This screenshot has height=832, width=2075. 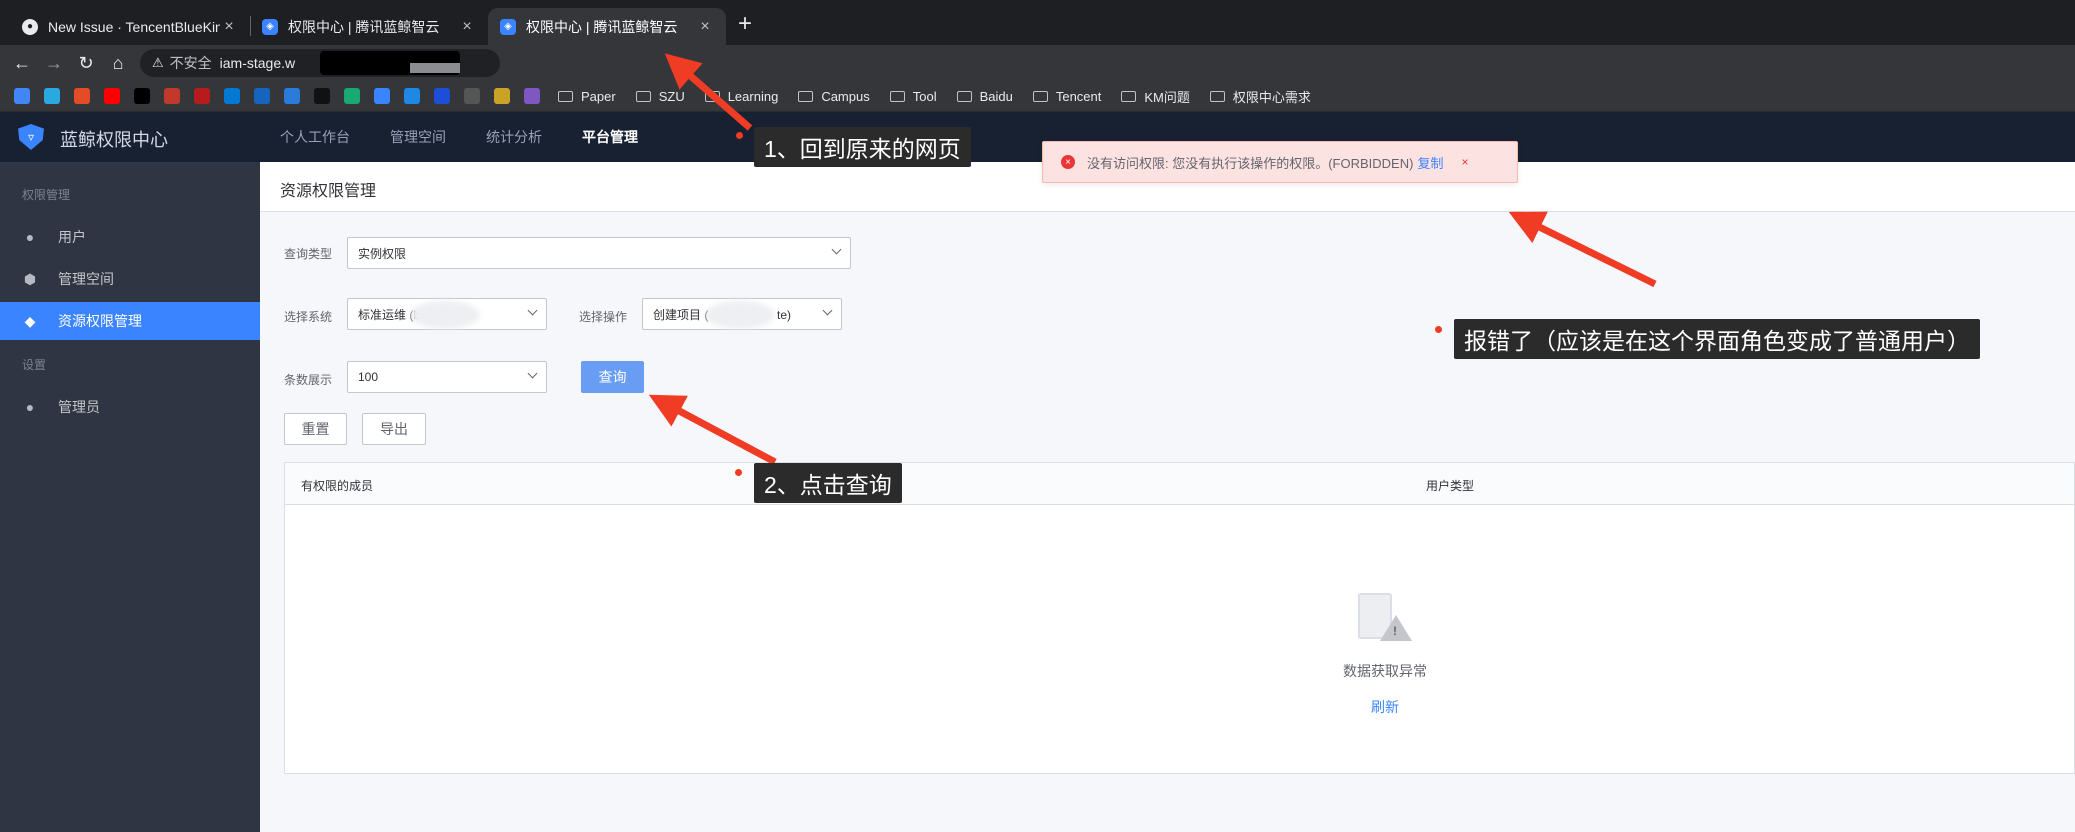 I want to click on sidebar-item-resource-permission: ◆ 资源权限管理, so click(x=130, y=321).